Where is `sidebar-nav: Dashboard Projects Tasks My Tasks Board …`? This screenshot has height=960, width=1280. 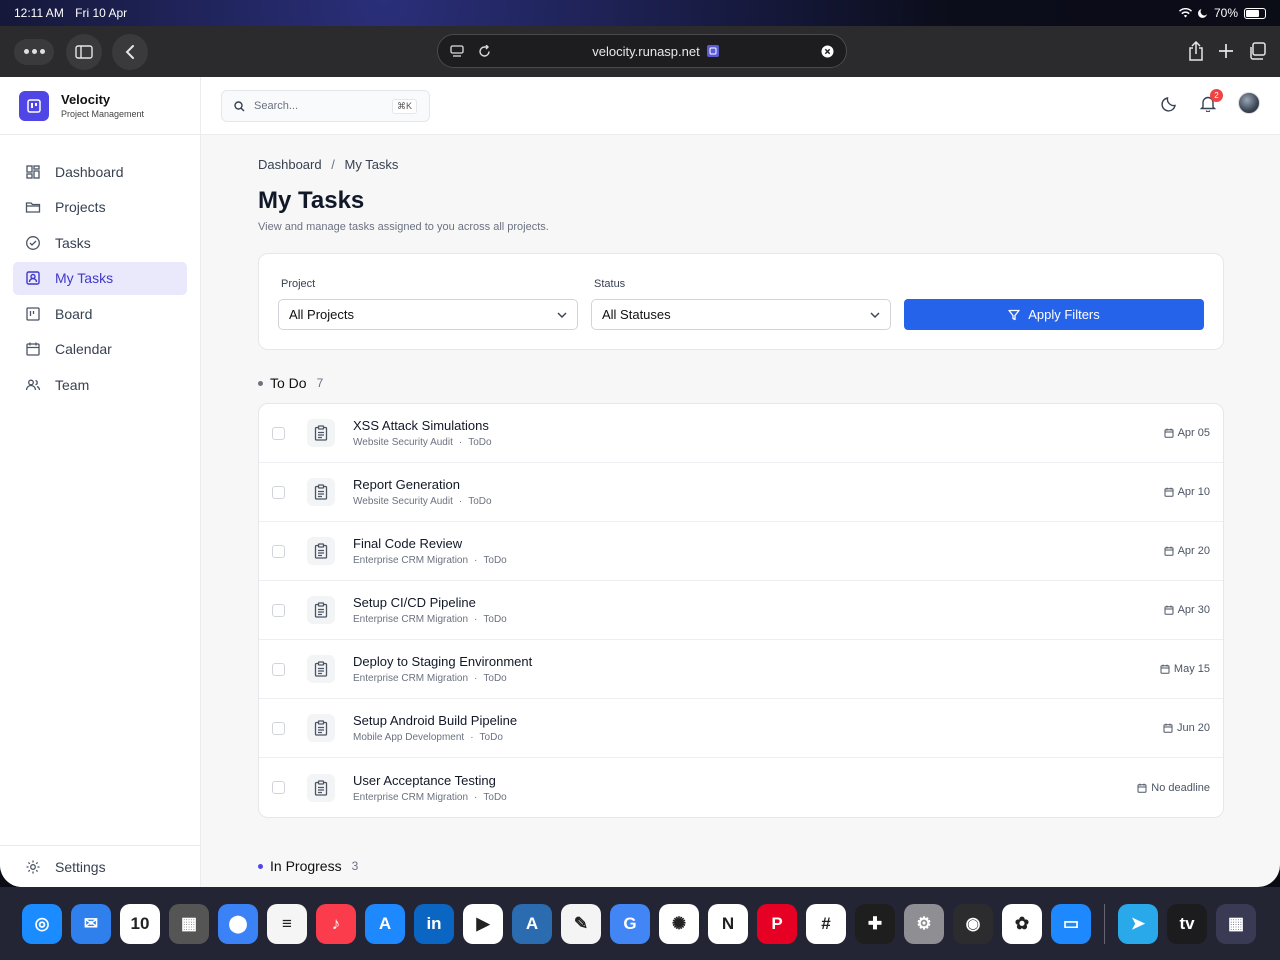 sidebar-nav: Dashboard Projects Tasks My Tasks Board … is located at coordinates (100, 279).